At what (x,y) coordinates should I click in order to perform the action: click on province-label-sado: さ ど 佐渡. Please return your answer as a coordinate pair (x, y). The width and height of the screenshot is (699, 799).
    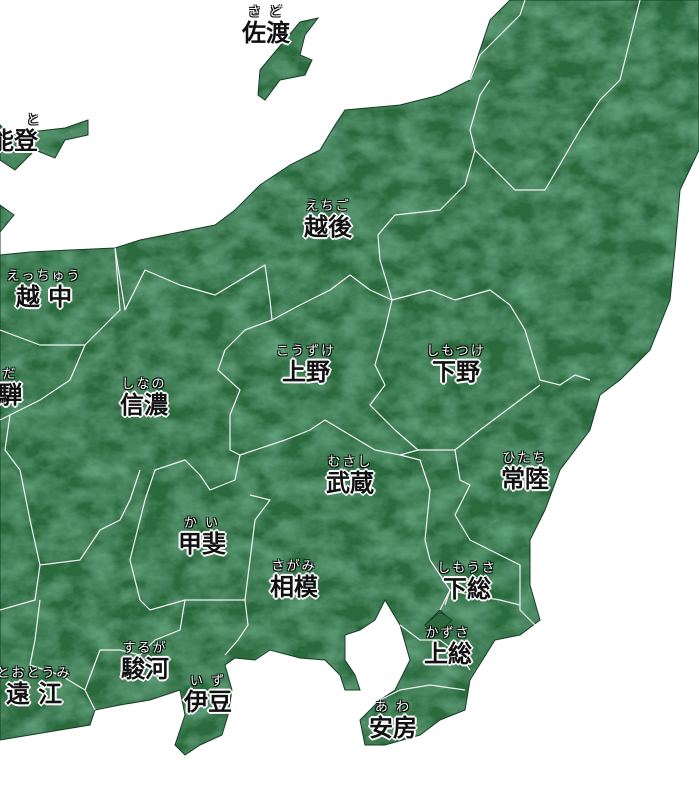
    Looking at the image, I should click on (266, 26).